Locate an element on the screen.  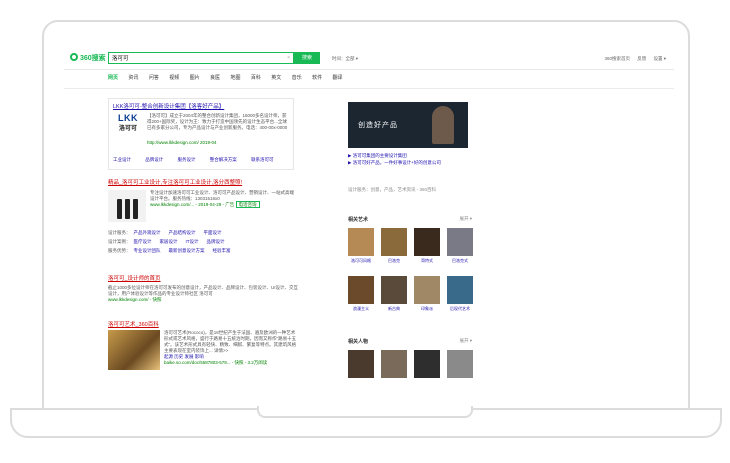
tab-images: 图片 is located at coordinates (195, 78).